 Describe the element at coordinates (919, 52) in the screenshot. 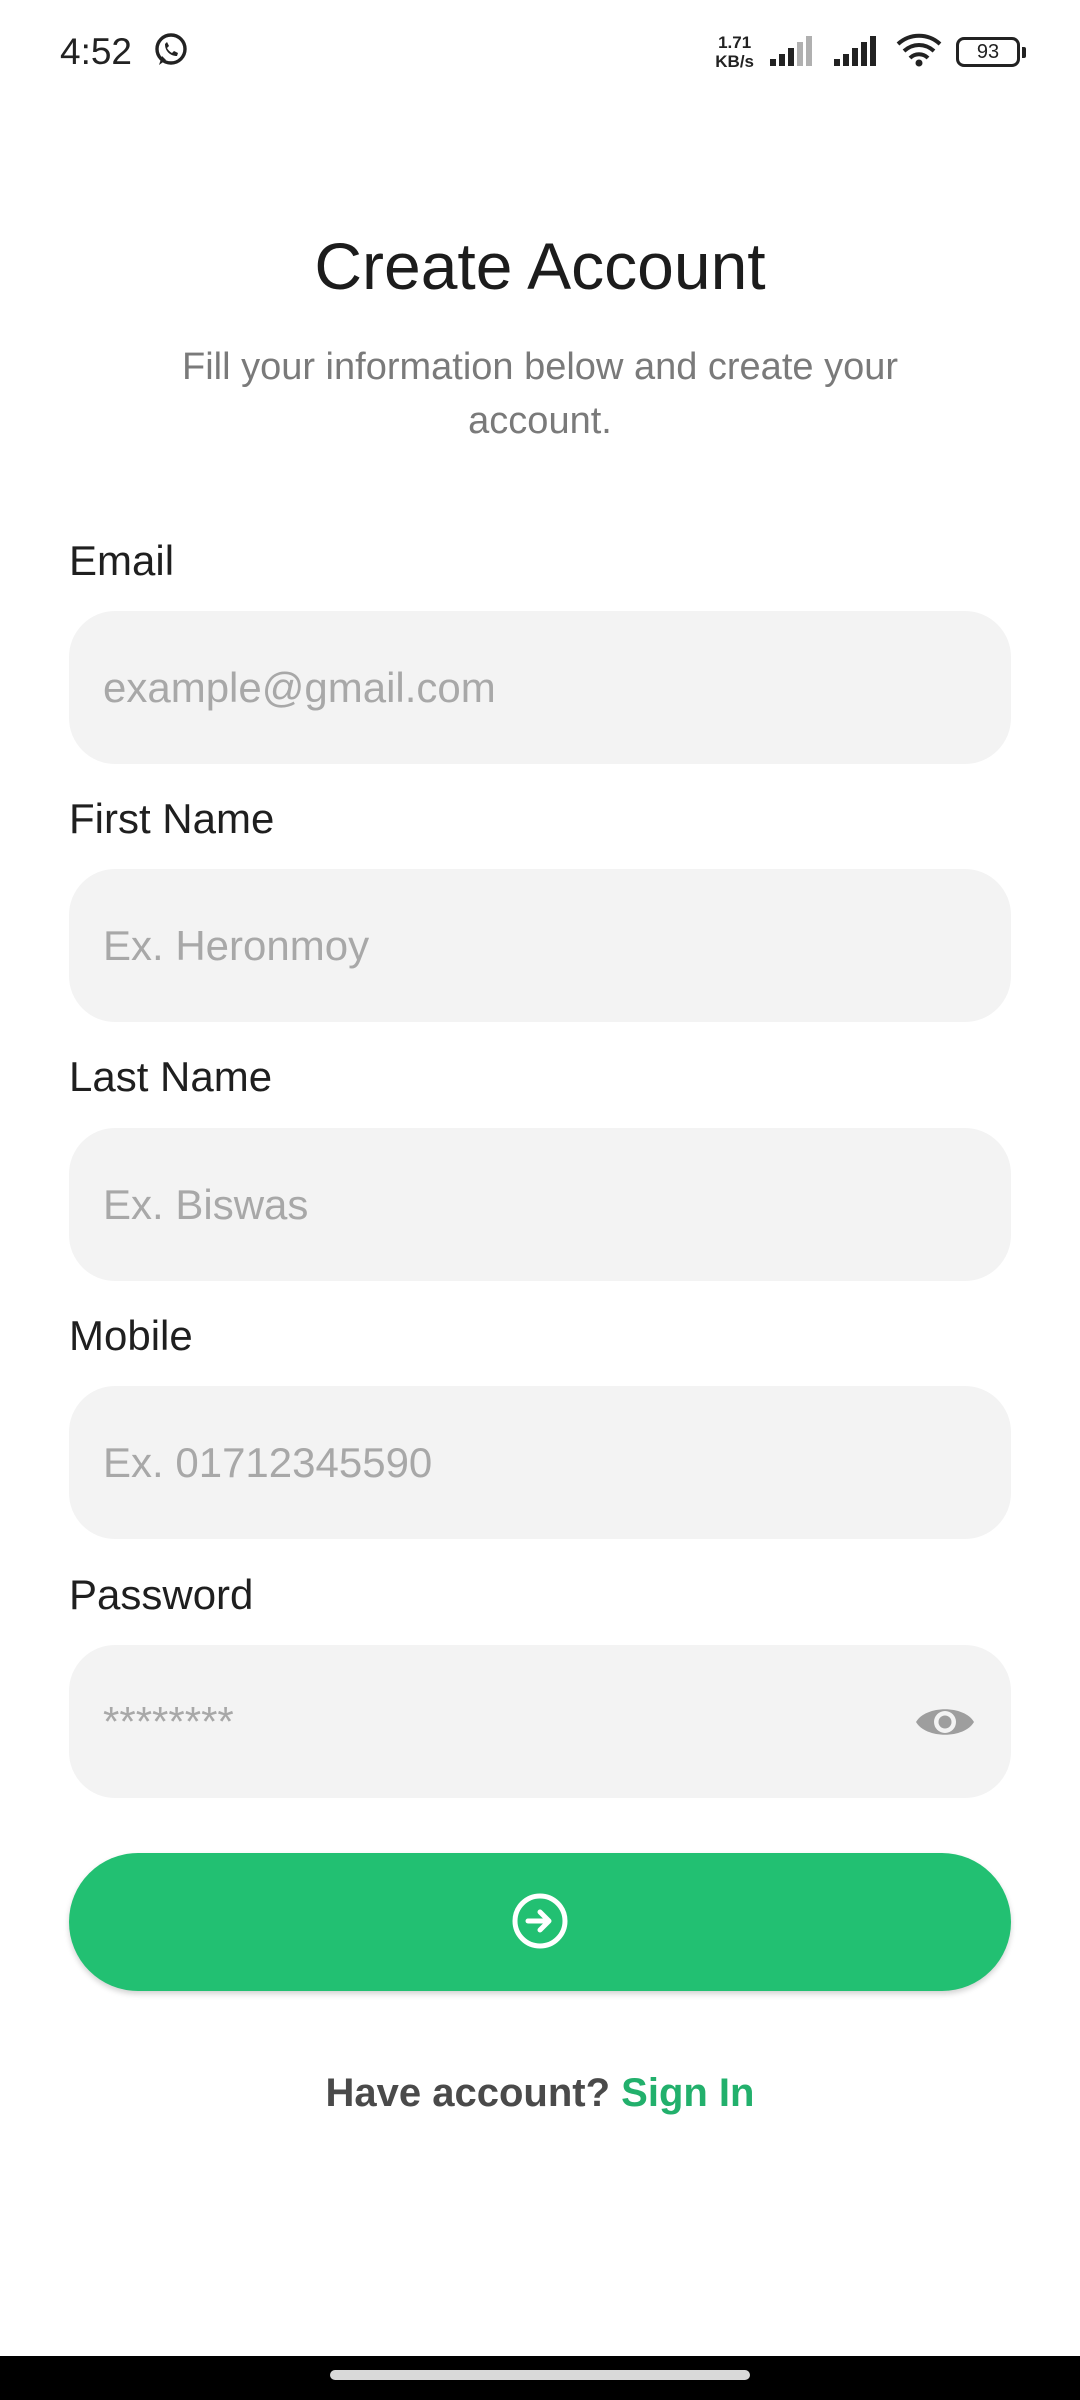

I see `wifi-icon` at that location.